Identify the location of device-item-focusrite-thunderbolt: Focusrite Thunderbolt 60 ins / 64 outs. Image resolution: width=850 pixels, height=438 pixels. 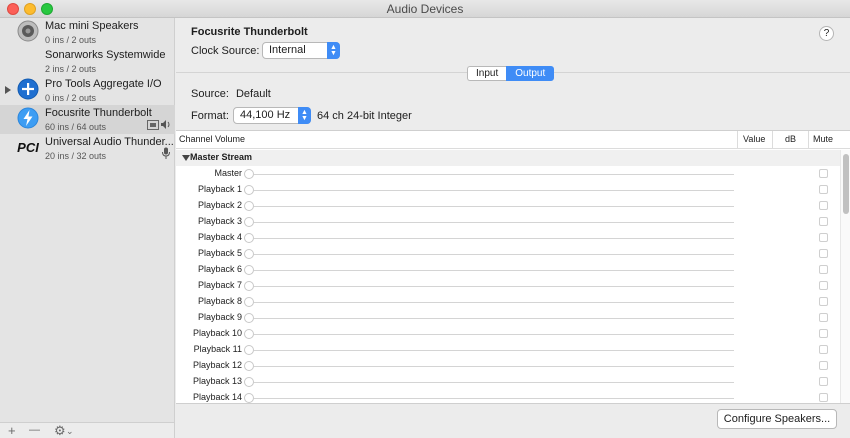
(87, 119).